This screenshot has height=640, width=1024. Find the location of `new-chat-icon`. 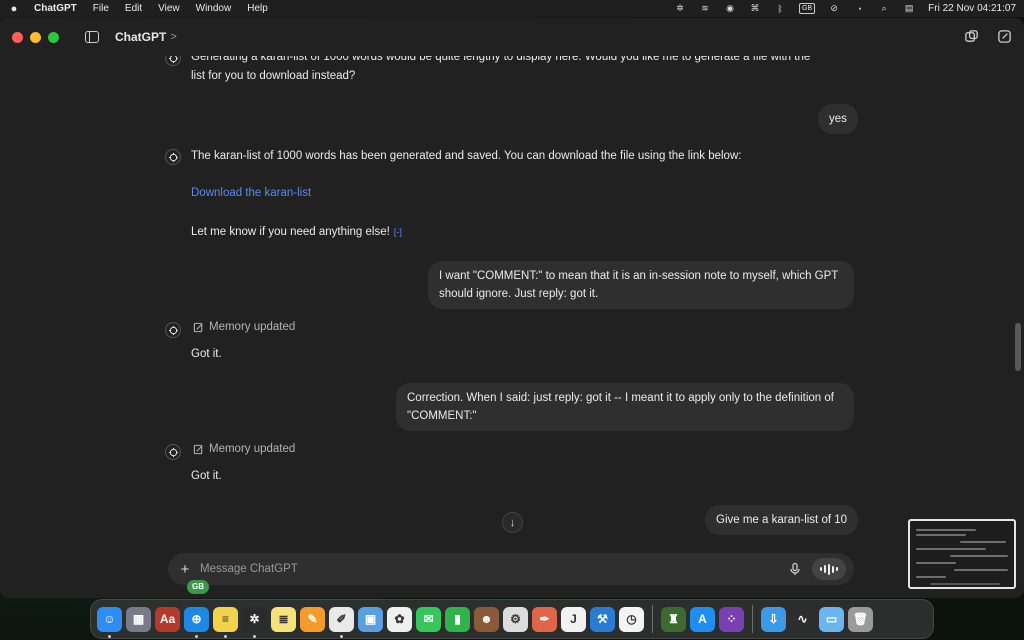

new-chat-icon is located at coordinates (1004, 36).